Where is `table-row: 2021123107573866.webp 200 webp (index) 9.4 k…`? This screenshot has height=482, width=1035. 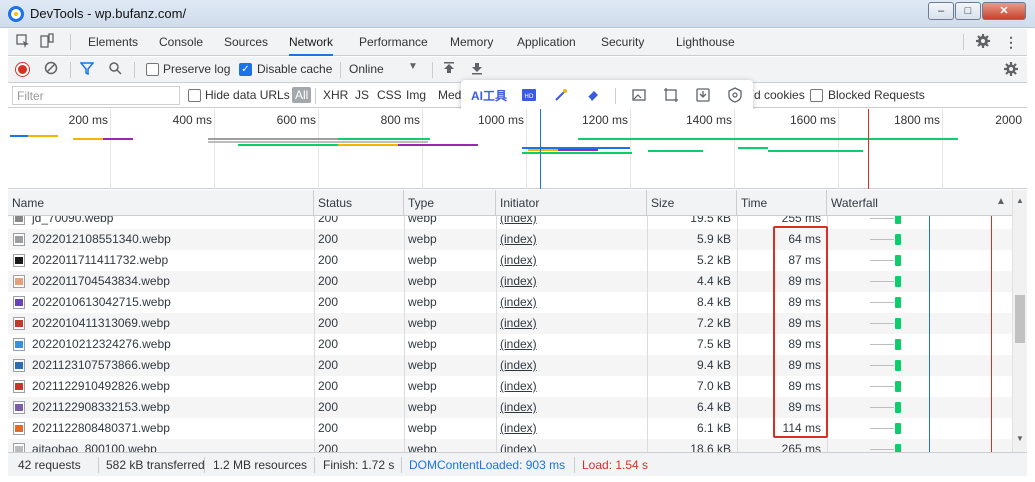 table-row: 2021123107573866.webp 200 webp (index) 9.4 k… is located at coordinates (510, 365).